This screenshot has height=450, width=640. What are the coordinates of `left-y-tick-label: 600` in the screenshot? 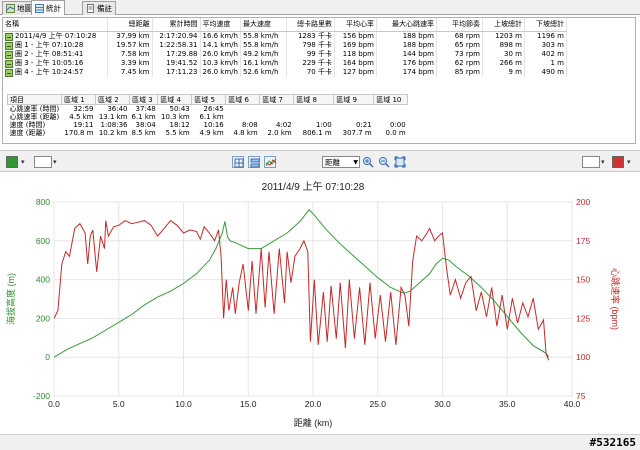 It's located at (43, 241).